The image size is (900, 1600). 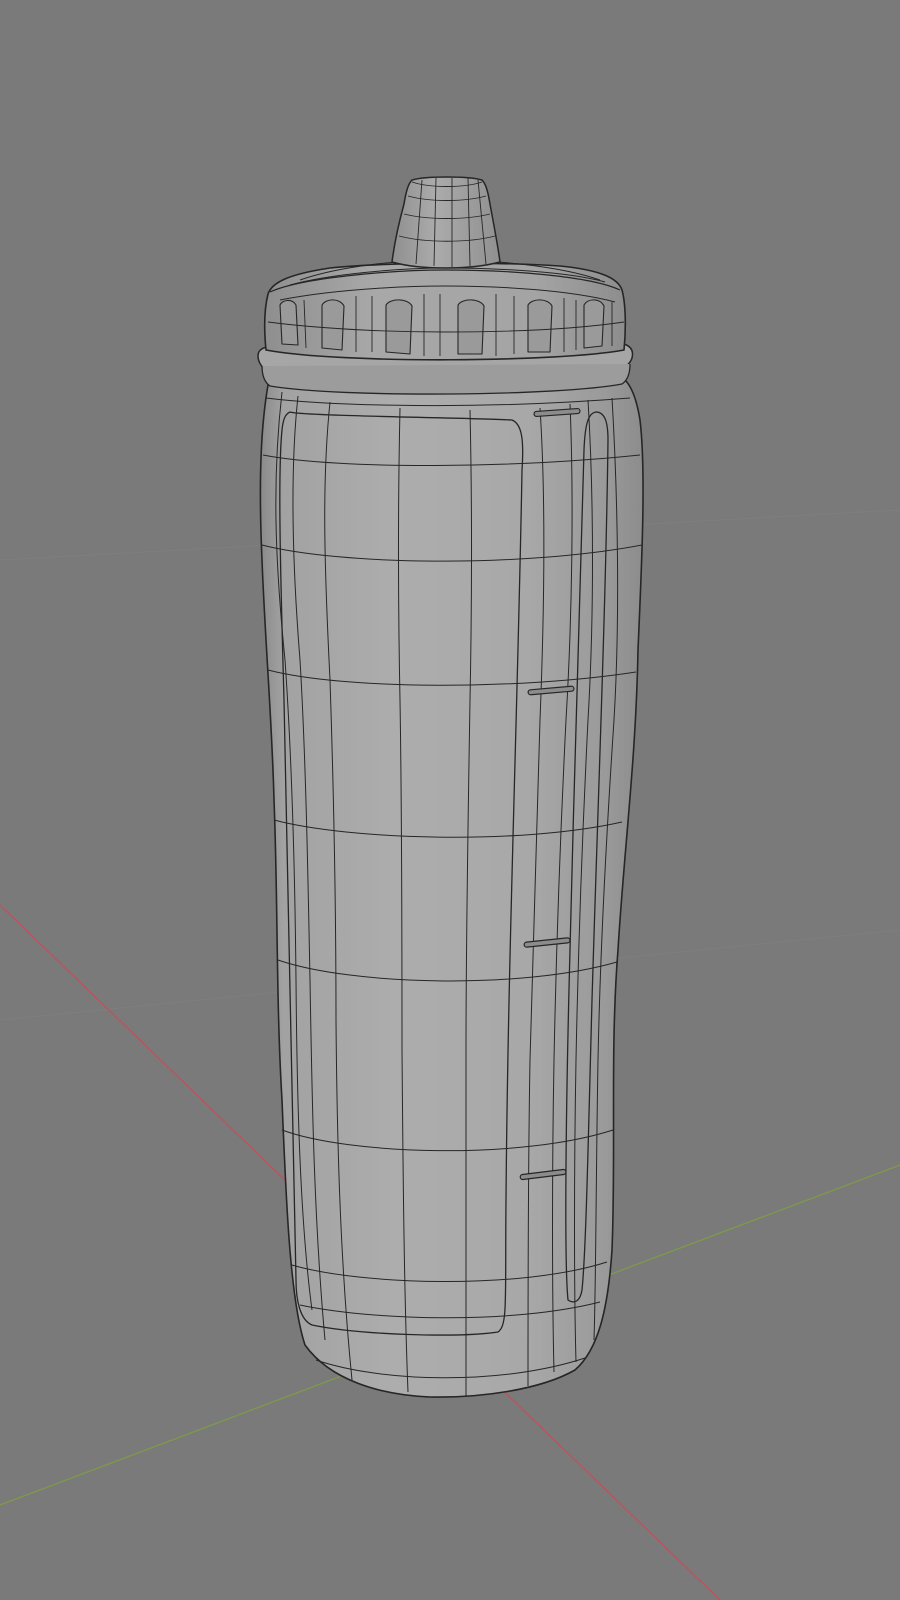 I want to click on bottle-nozzle, so click(x=446, y=222).